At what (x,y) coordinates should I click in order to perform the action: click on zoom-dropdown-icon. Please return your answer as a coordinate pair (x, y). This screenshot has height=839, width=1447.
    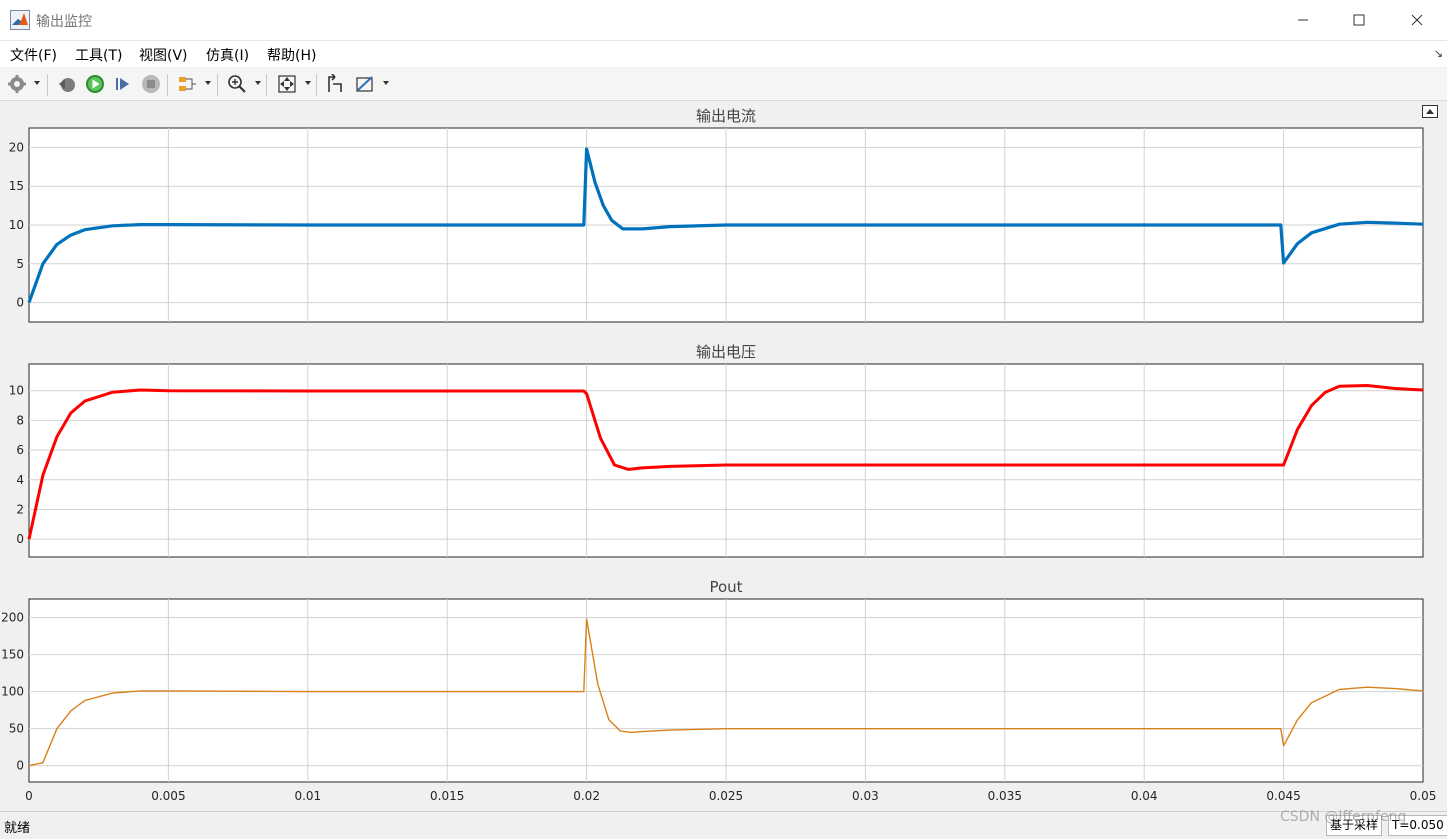
    Looking at the image, I should click on (258, 83).